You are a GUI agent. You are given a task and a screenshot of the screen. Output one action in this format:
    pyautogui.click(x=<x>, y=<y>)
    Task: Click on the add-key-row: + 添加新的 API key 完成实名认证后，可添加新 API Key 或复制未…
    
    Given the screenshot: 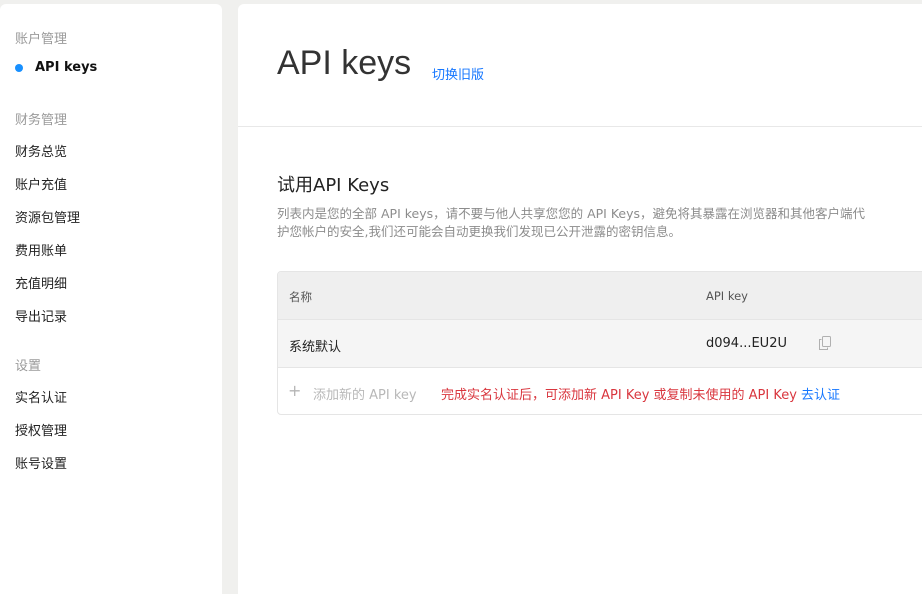 What is the action you would take?
    pyautogui.click(x=600, y=391)
    